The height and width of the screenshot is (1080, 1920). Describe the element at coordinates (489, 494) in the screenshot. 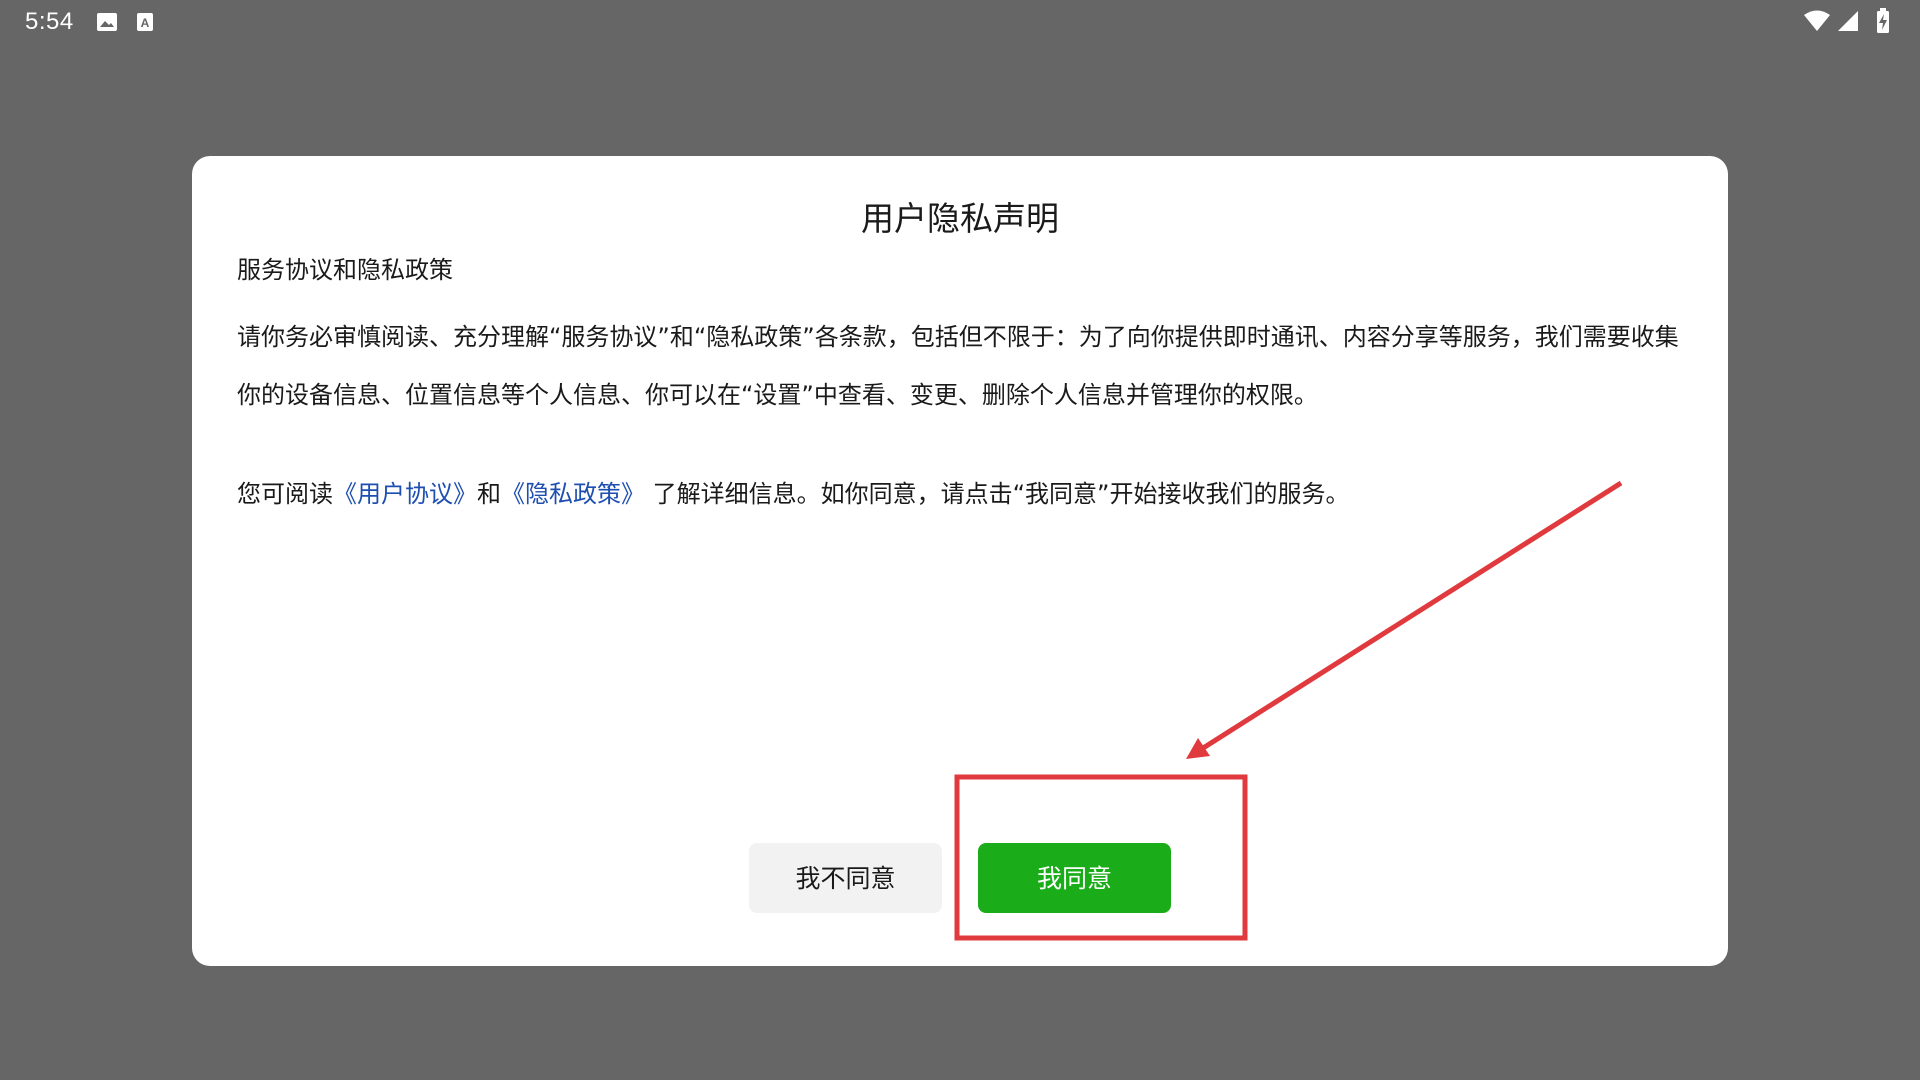

I see `info-conjunction: 和` at that location.